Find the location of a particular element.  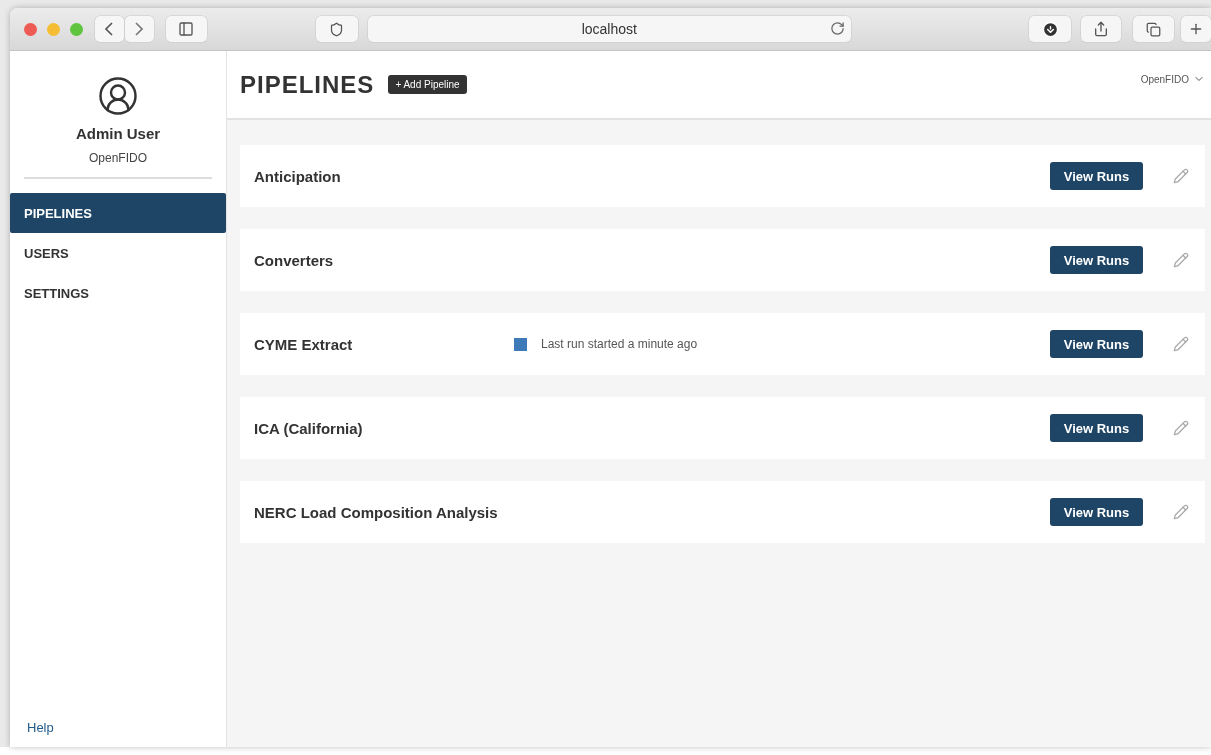

shield-icon is located at coordinates (337, 29).